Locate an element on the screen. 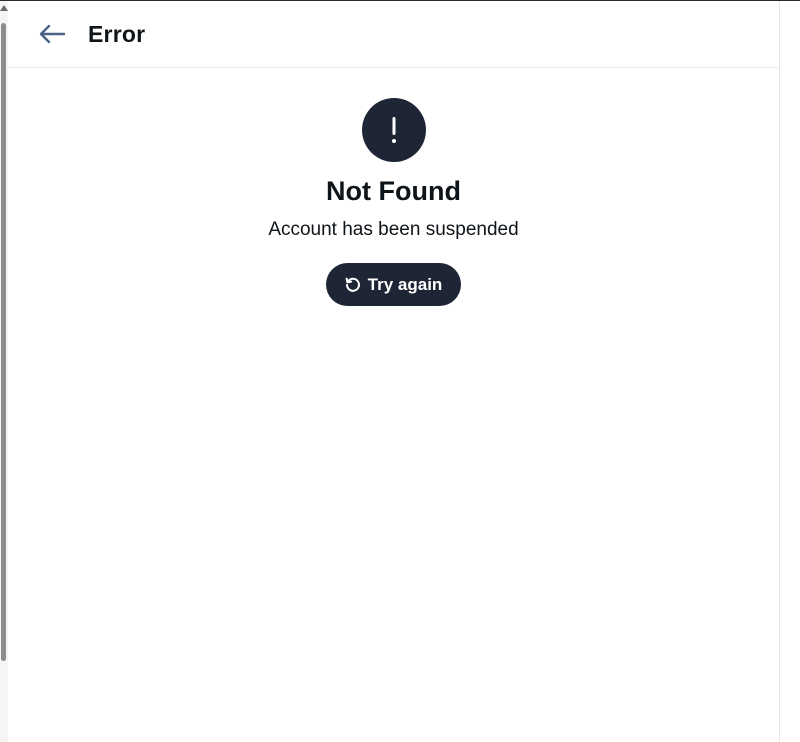  arrow-left-icon is located at coordinates (52, 34).